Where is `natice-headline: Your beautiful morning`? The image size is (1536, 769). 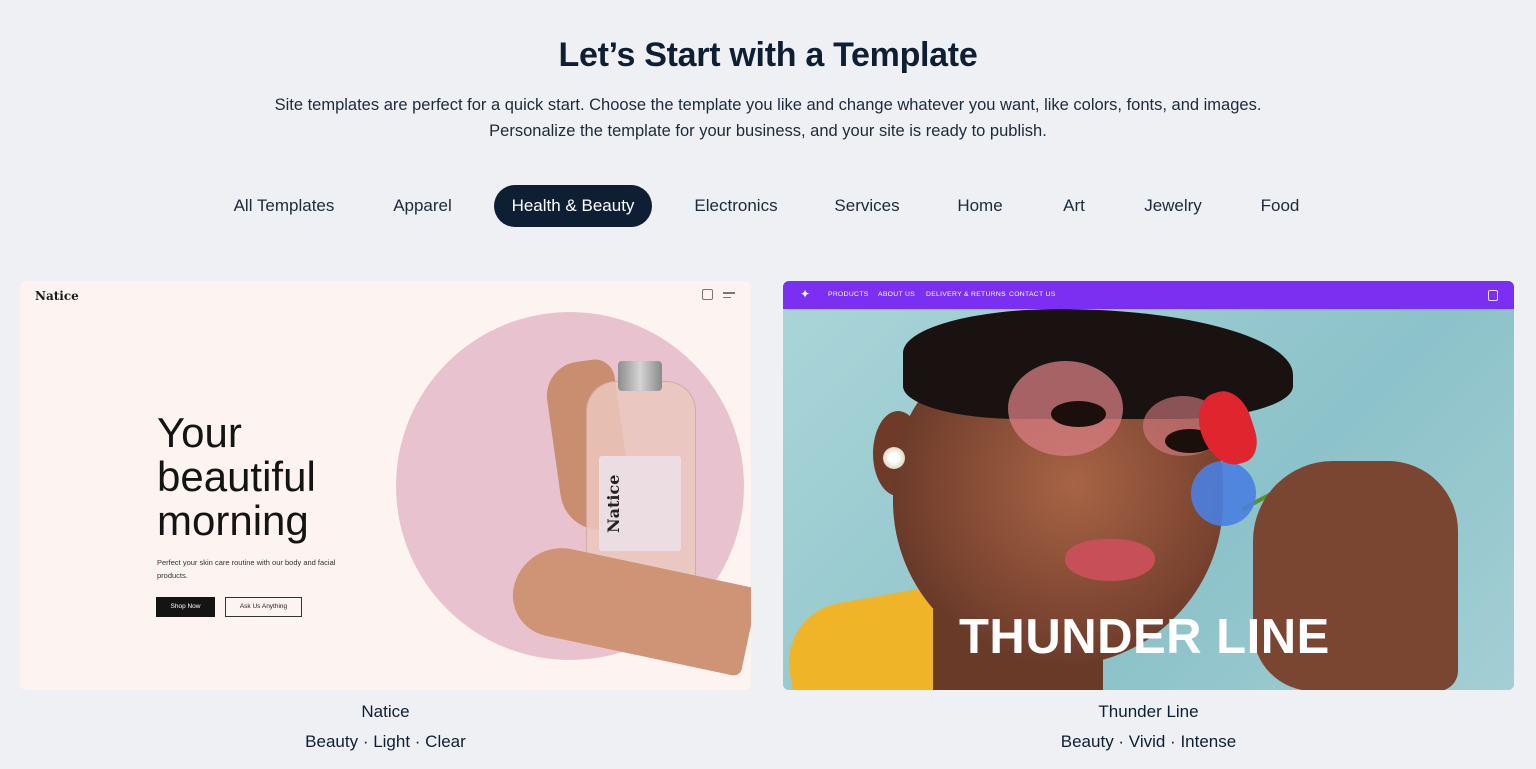
natice-headline: Your beautiful morning is located at coordinates (307, 477).